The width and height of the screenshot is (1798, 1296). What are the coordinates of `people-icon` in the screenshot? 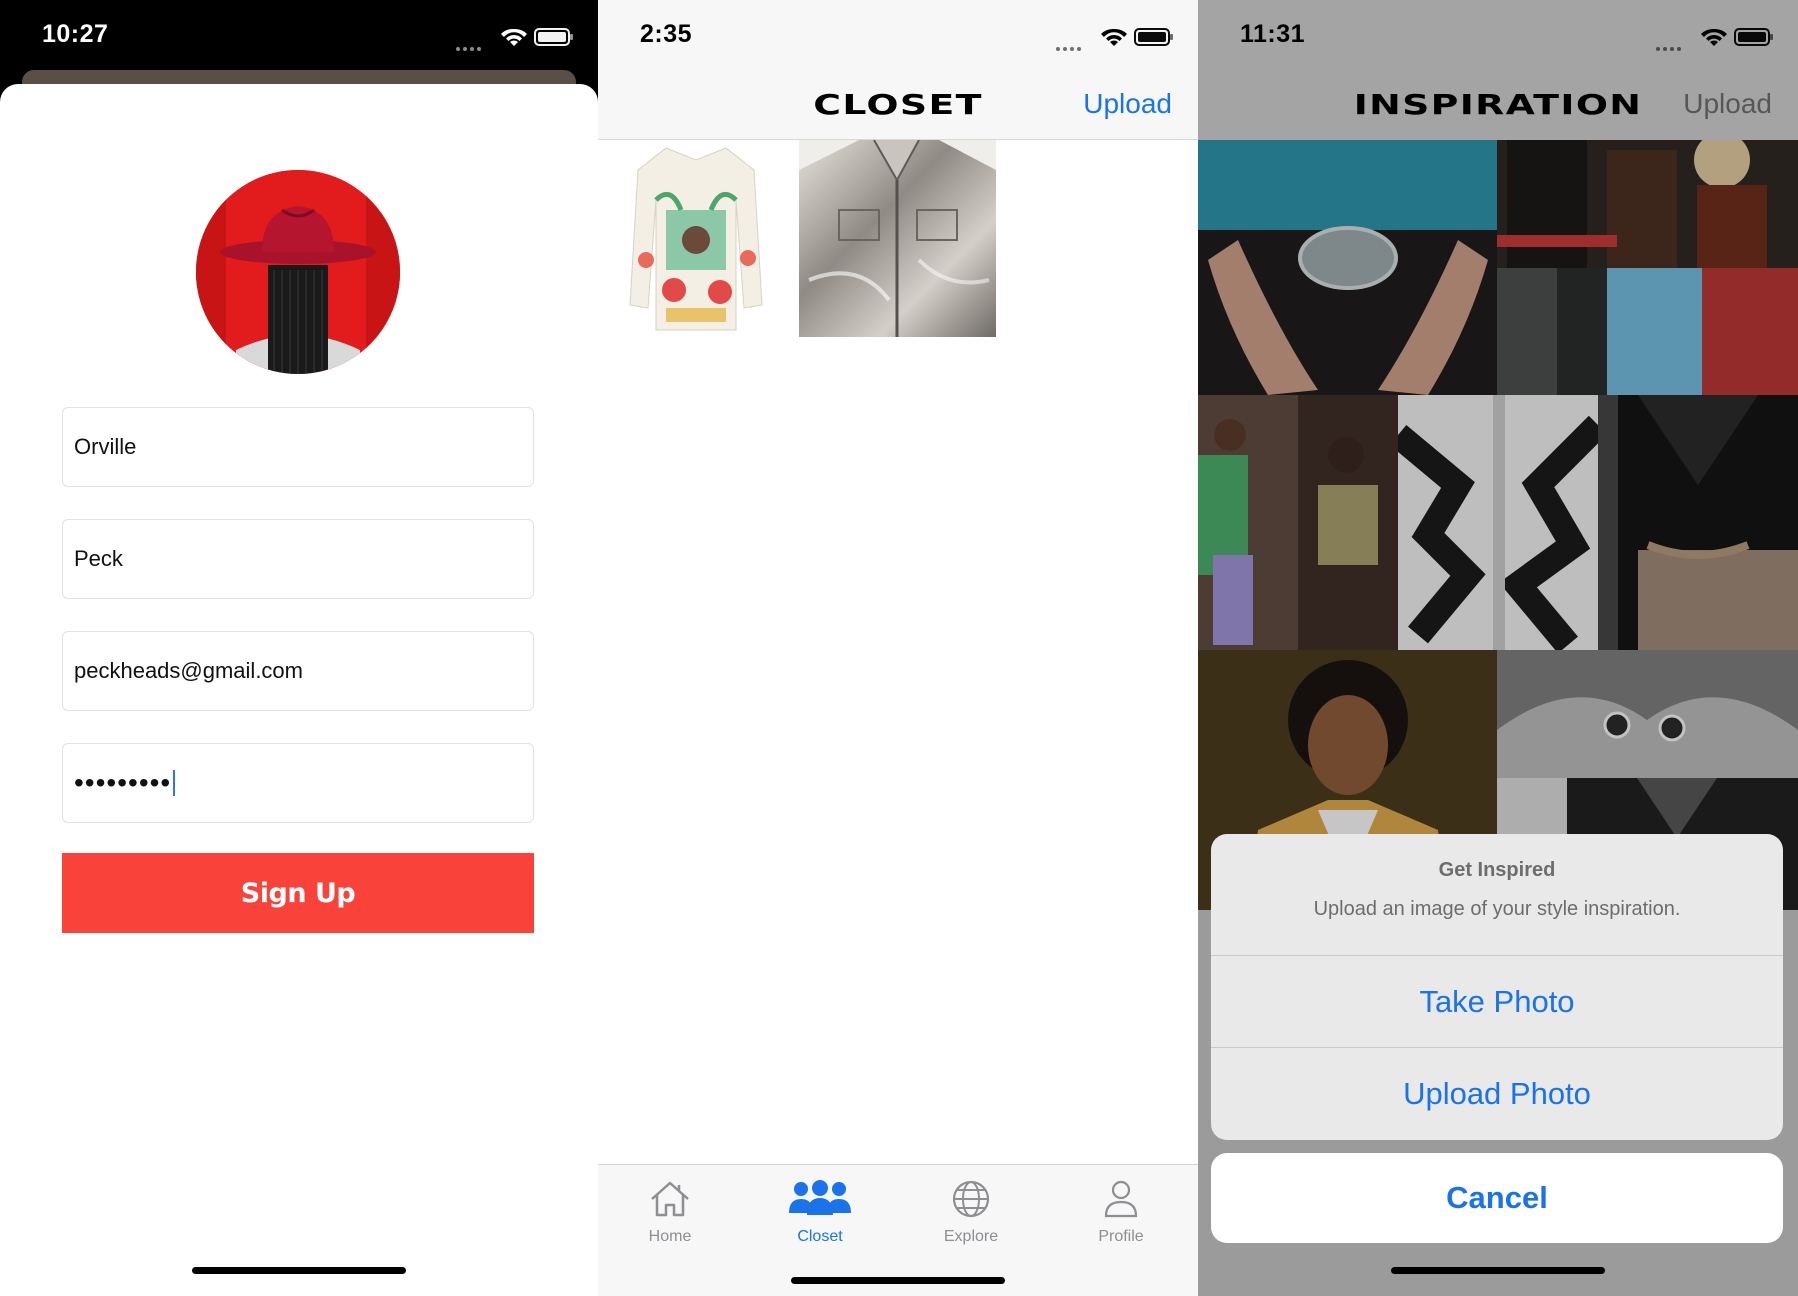 It's located at (820, 1197).